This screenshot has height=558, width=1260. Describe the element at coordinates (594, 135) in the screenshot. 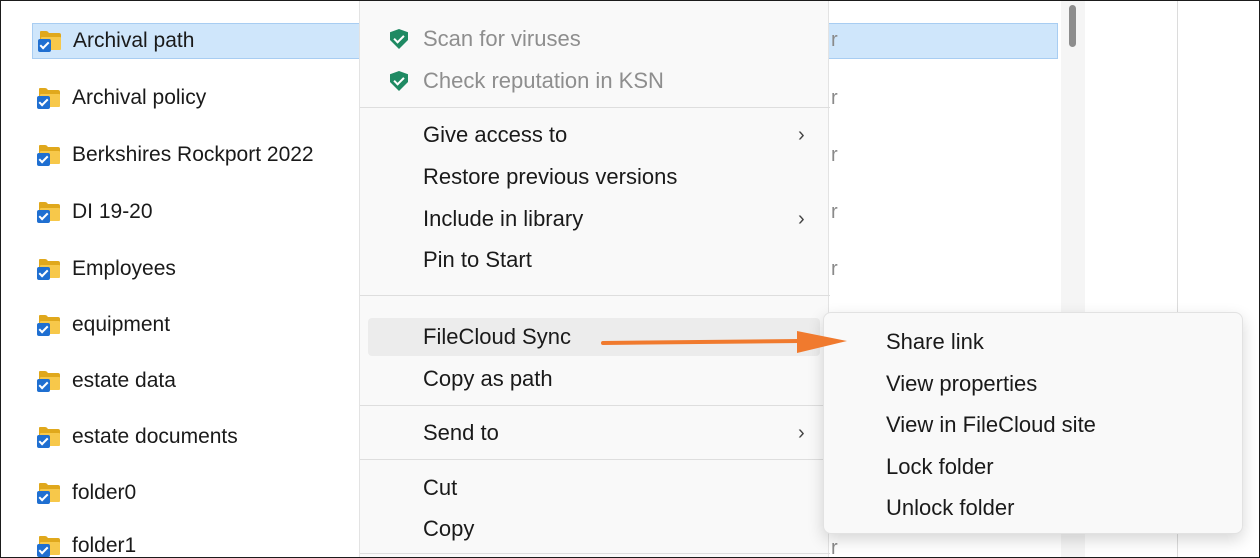

I see `menu-item-give-access: Give access to ›` at that location.